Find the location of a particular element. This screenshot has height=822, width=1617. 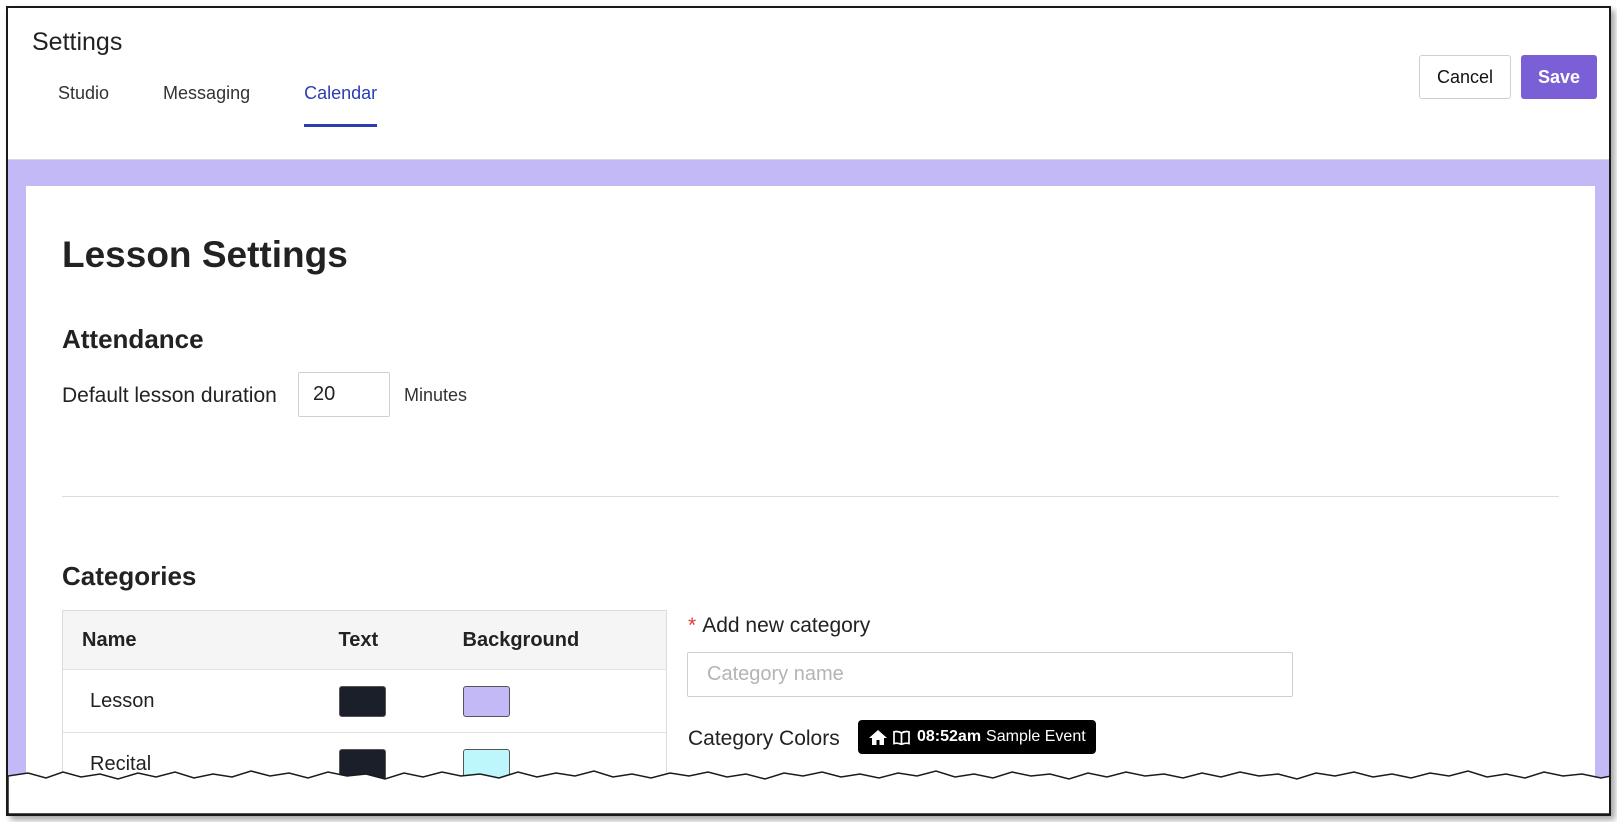

duration-label: Default lesson duration is located at coordinates (169, 395).